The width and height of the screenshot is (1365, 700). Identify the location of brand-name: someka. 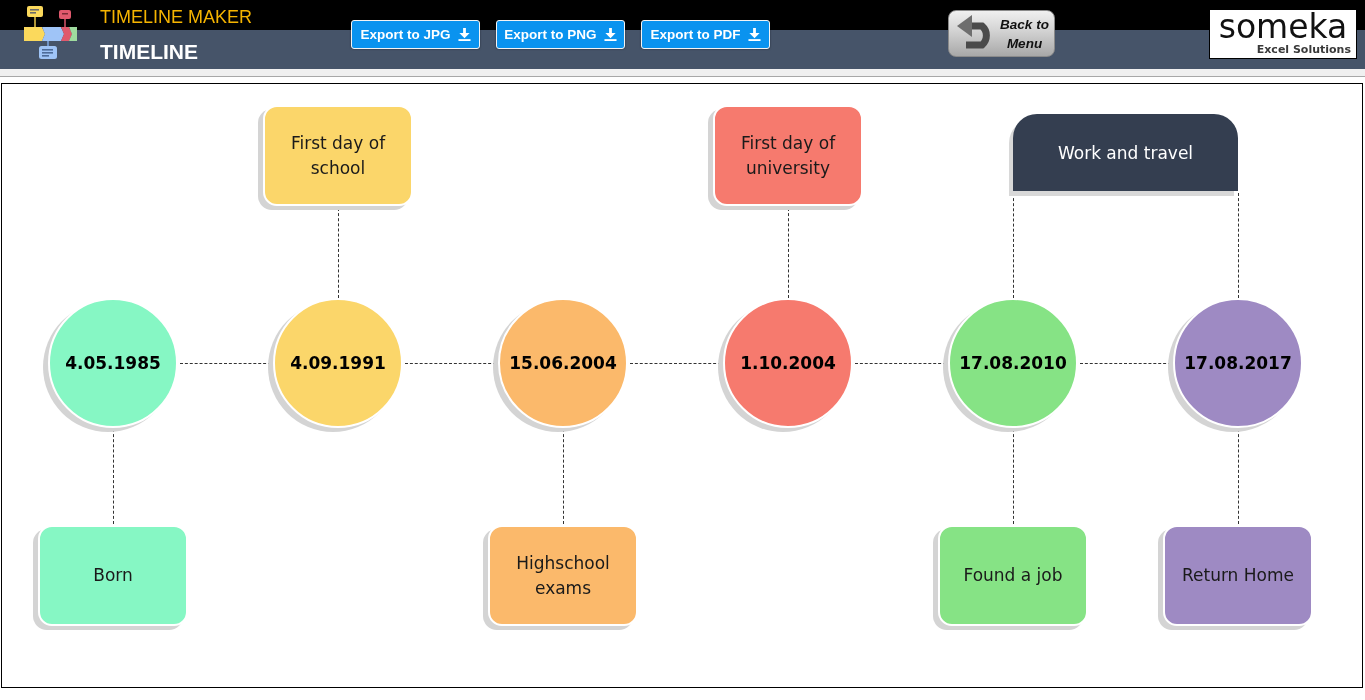
(1282, 27).